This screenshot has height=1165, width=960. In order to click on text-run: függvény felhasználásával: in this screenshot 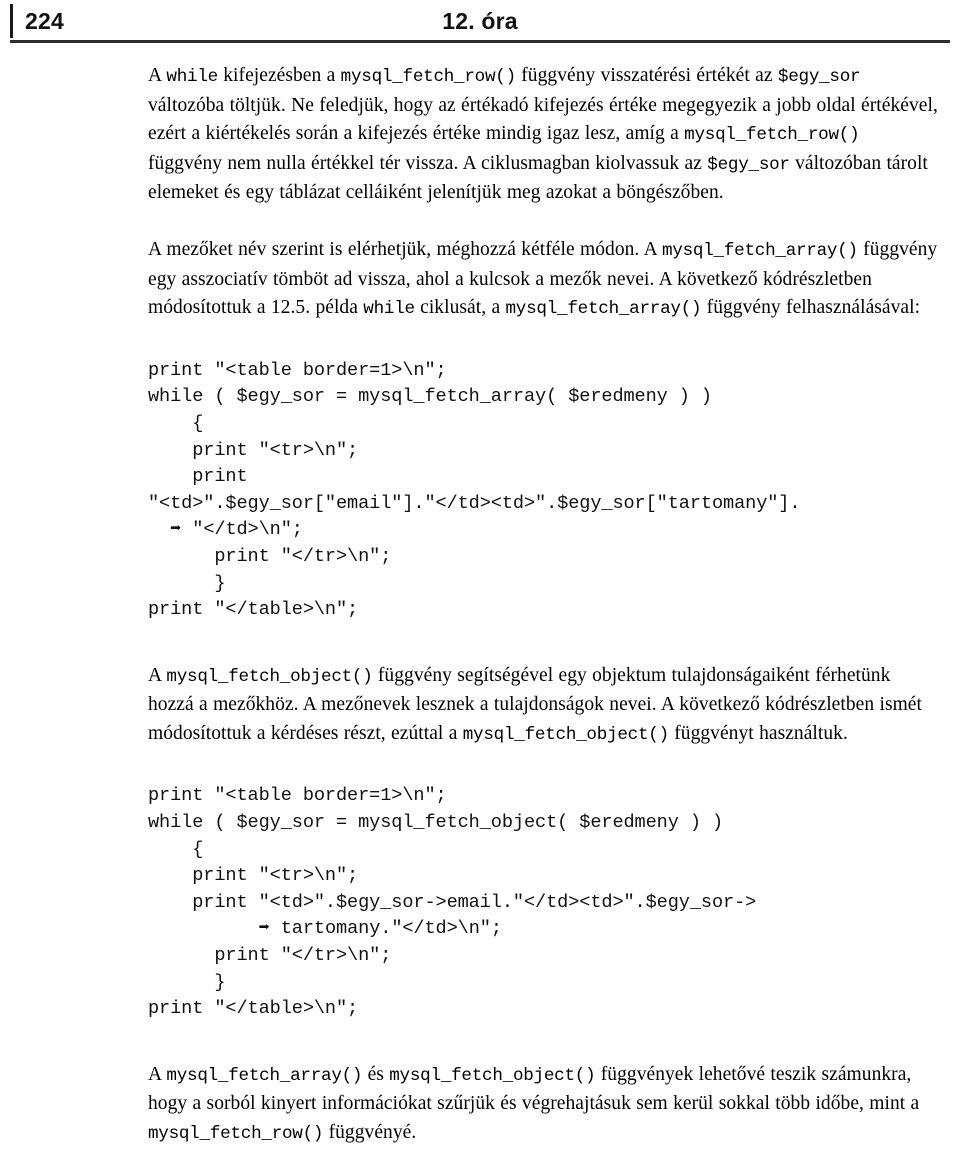, I will do `click(811, 308)`.